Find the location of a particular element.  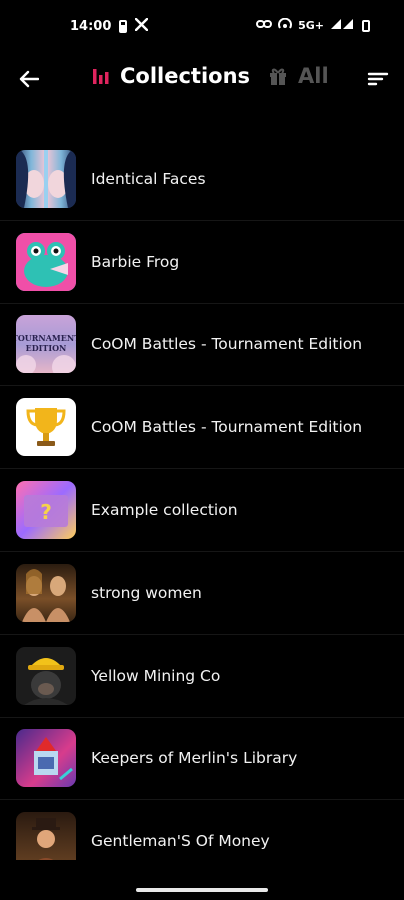

collection-name: Keepers of Merlin's Library is located at coordinates (194, 758).